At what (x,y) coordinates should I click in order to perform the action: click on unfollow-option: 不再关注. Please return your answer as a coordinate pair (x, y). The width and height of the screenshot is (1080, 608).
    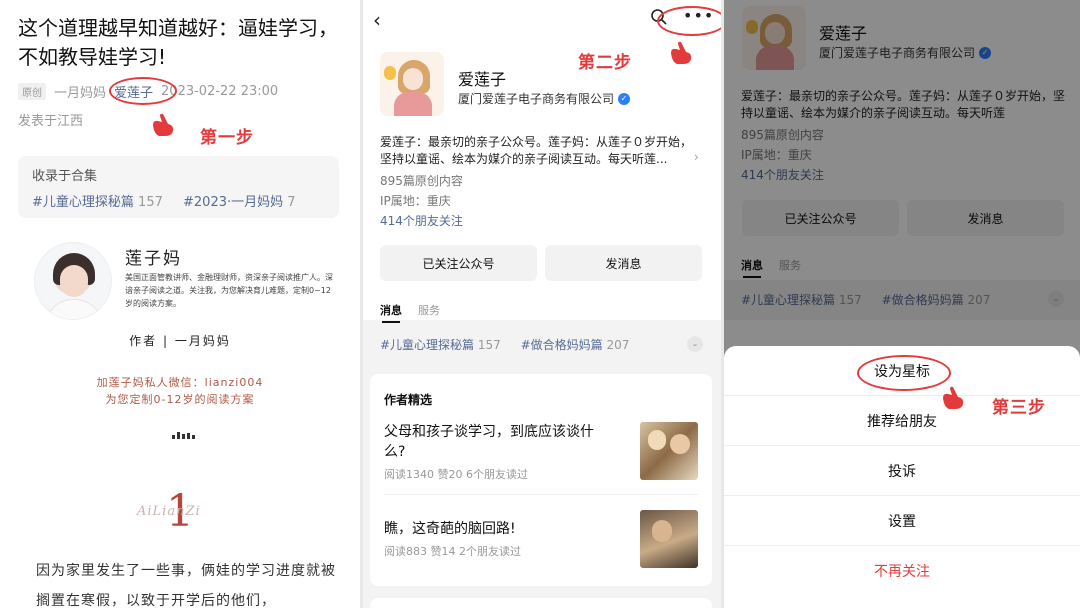
    Looking at the image, I should click on (902, 571).